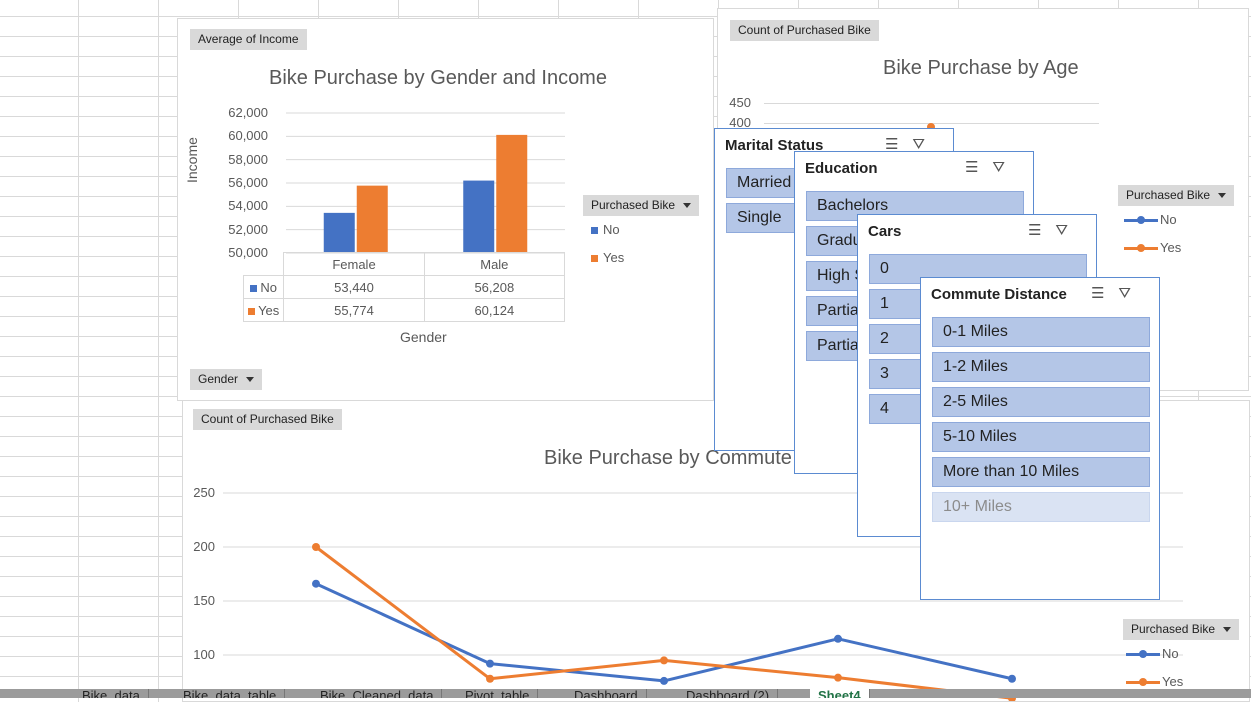 The width and height of the screenshot is (1251, 702). Describe the element at coordinates (728, 693) in the screenshot. I see `tab-dashboard-2: Dashboard (2)` at that location.